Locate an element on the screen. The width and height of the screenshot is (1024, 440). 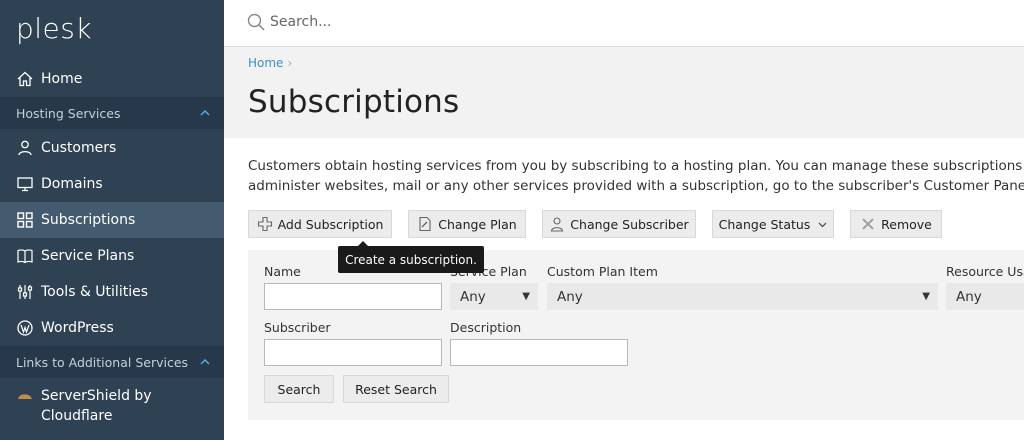
change-plan-button: Change Plan is located at coordinates (467, 224).